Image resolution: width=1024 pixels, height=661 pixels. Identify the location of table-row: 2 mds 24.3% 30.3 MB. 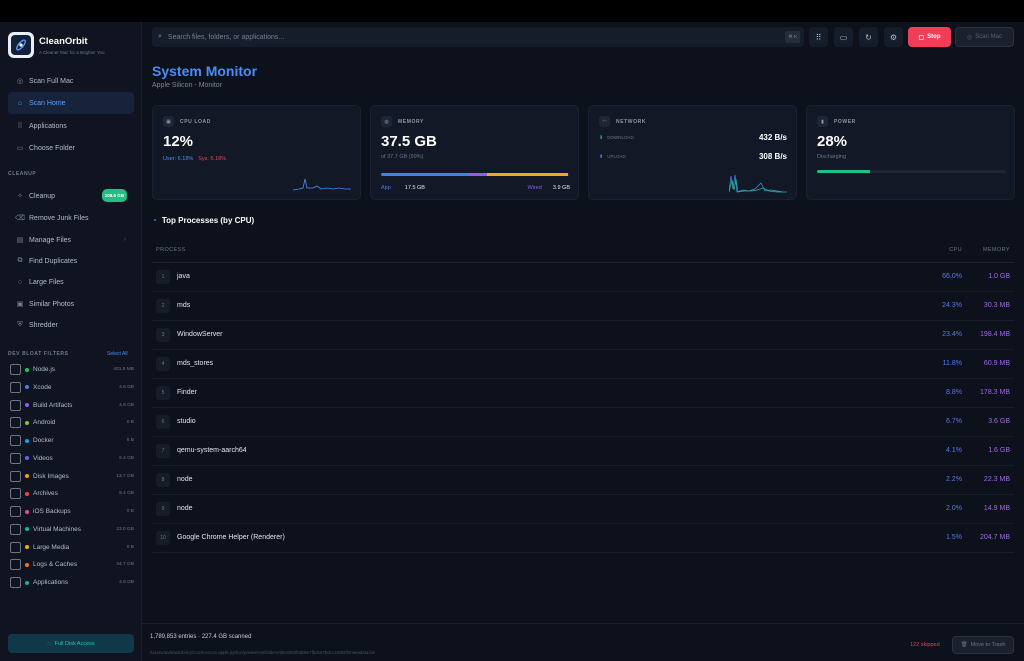
(583, 306).